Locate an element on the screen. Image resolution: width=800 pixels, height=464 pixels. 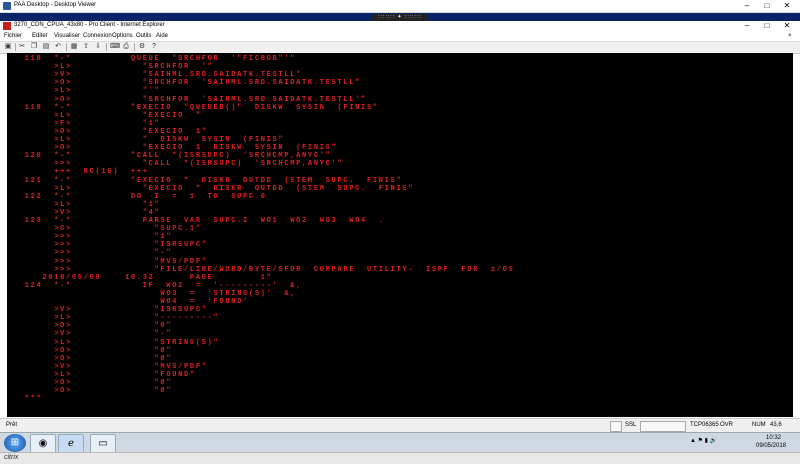
terminal-line: >F> "1" is located at coordinates (84, 123).